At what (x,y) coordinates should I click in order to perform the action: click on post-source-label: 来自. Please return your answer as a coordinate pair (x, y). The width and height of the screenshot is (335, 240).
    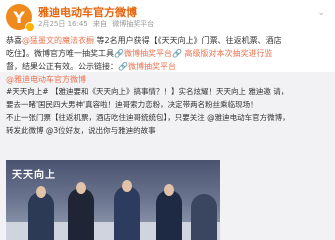
    Looking at the image, I should click on (100, 24).